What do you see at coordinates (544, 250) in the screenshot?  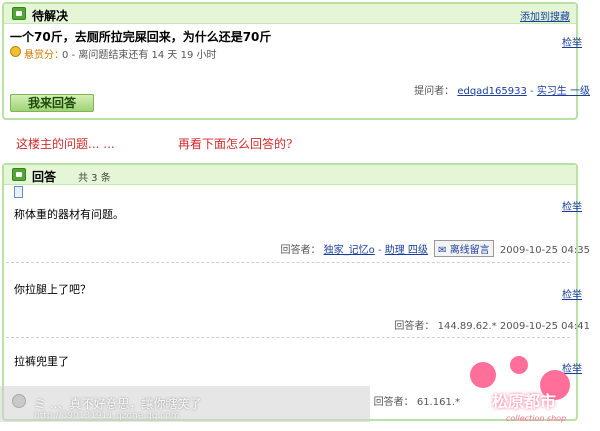 I see `answer-1-time: 2009-10-25 04:35` at bounding box center [544, 250].